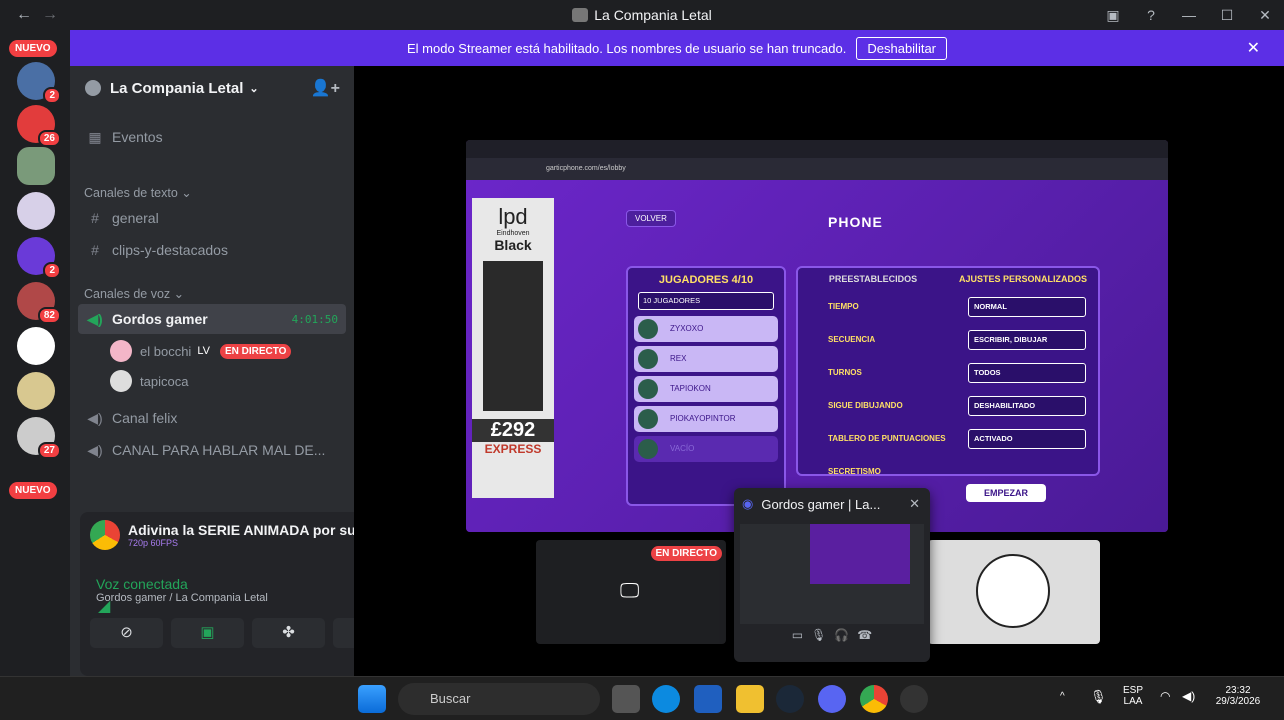  Describe the element at coordinates (706, 329) in the screenshot. I see `player-row: ZYXOXO` at that location.